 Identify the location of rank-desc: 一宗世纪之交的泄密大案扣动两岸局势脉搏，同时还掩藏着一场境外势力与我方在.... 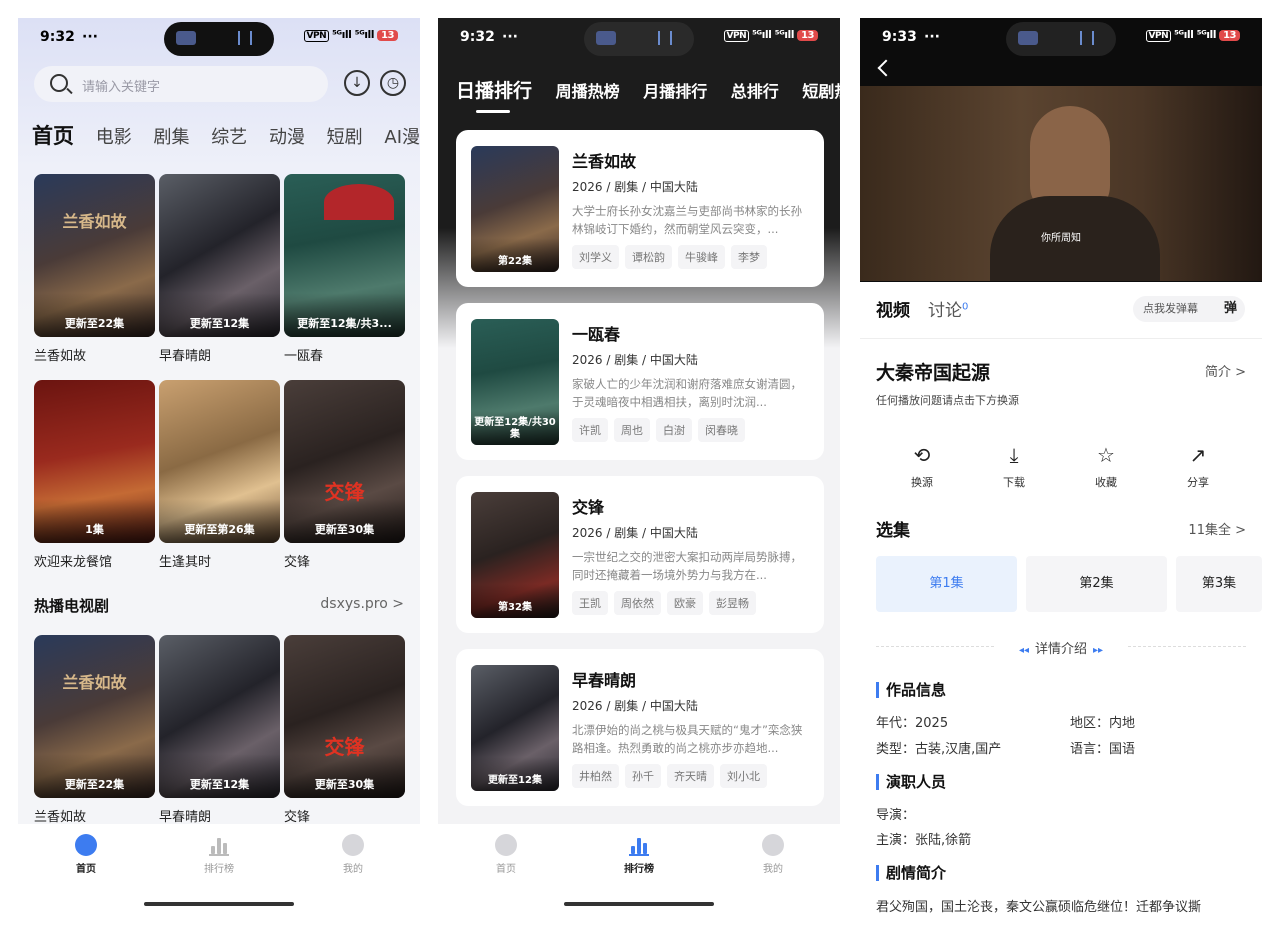
(687, 566).